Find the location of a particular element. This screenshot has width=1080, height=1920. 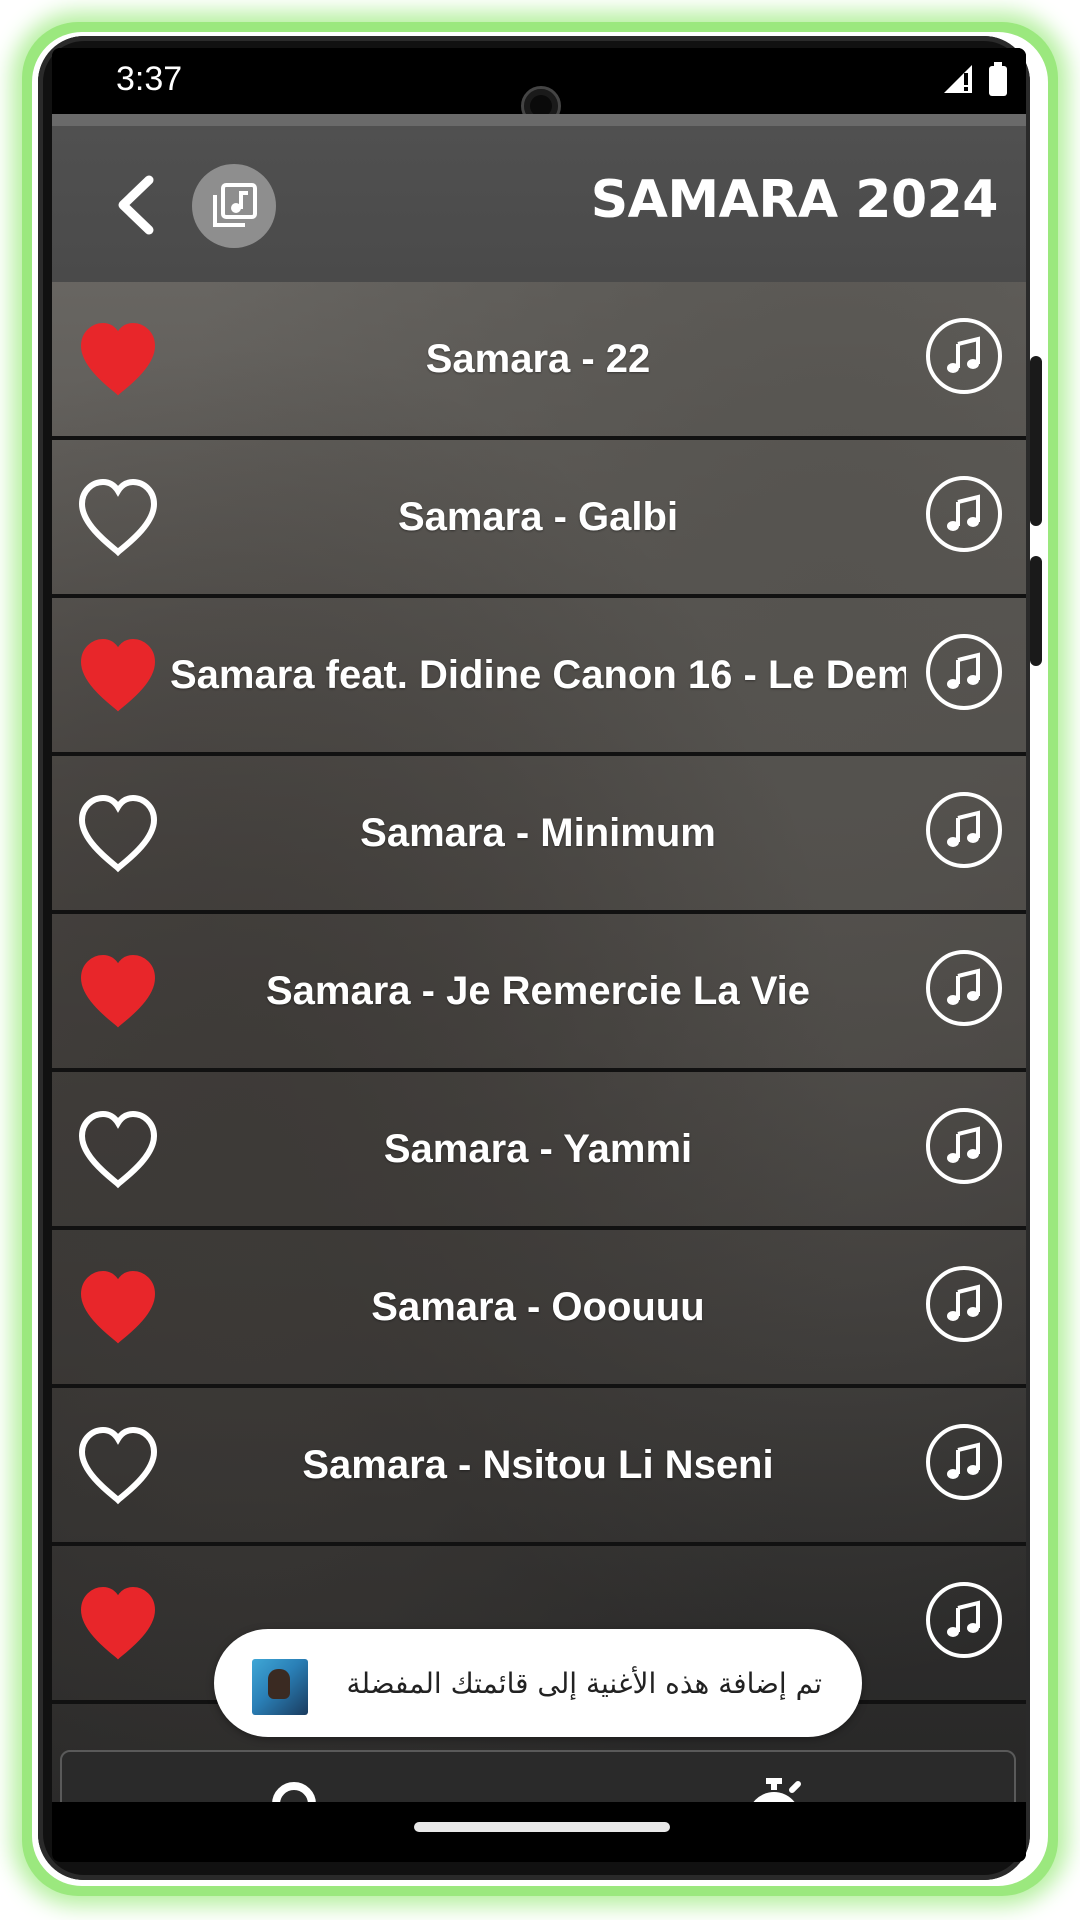

song-row: Samara - Nsitou Li Nseni is located at coordinates (539, 1467).